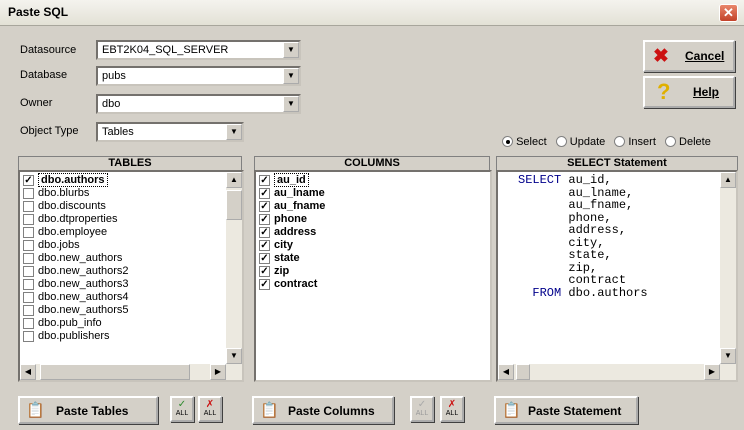 The width and height of the screenshot is (744, 430). What do you see at coordinates (123, 245) in the screenshot?
I see `table-list-item: dbo.jobs` at bounding box center [123, 245].